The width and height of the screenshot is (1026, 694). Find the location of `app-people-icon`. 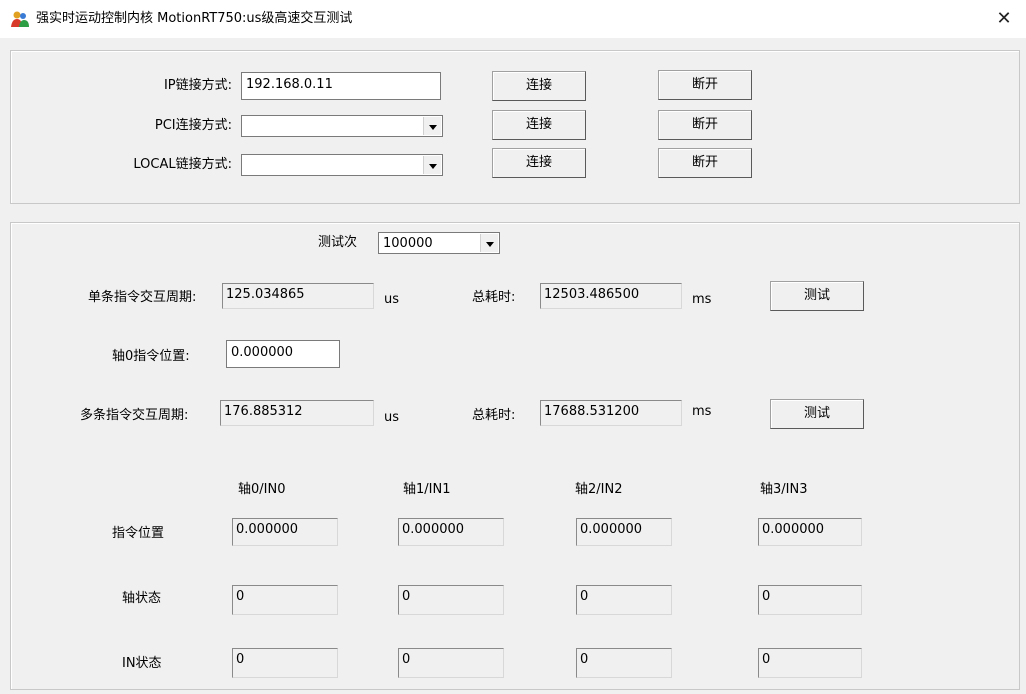

app-people-icon is located at coordinates (20, 19).